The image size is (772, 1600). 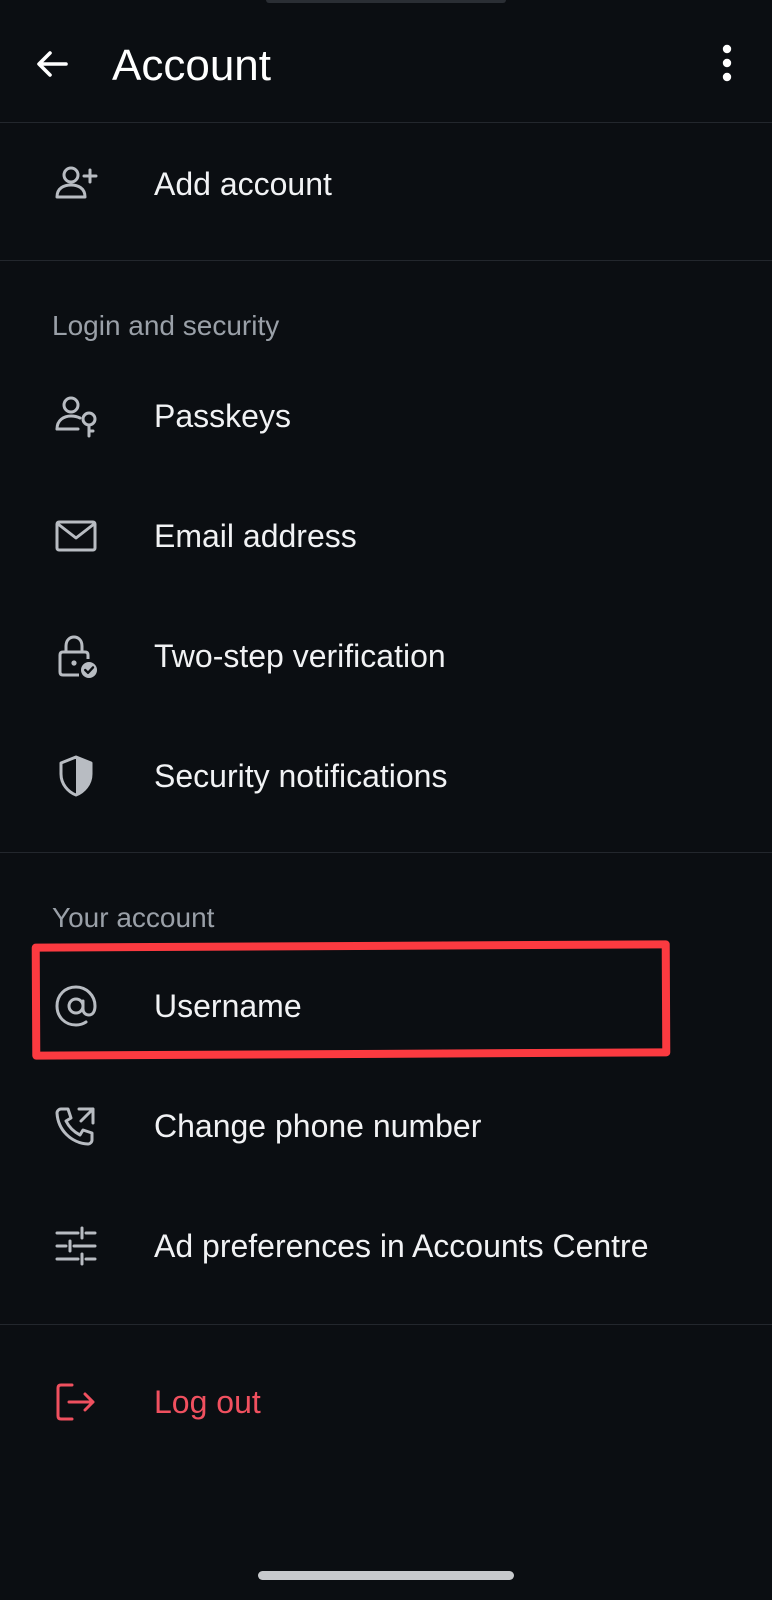 I want to click on passkeys-label: Passkeys, so click(x=222, y=416).